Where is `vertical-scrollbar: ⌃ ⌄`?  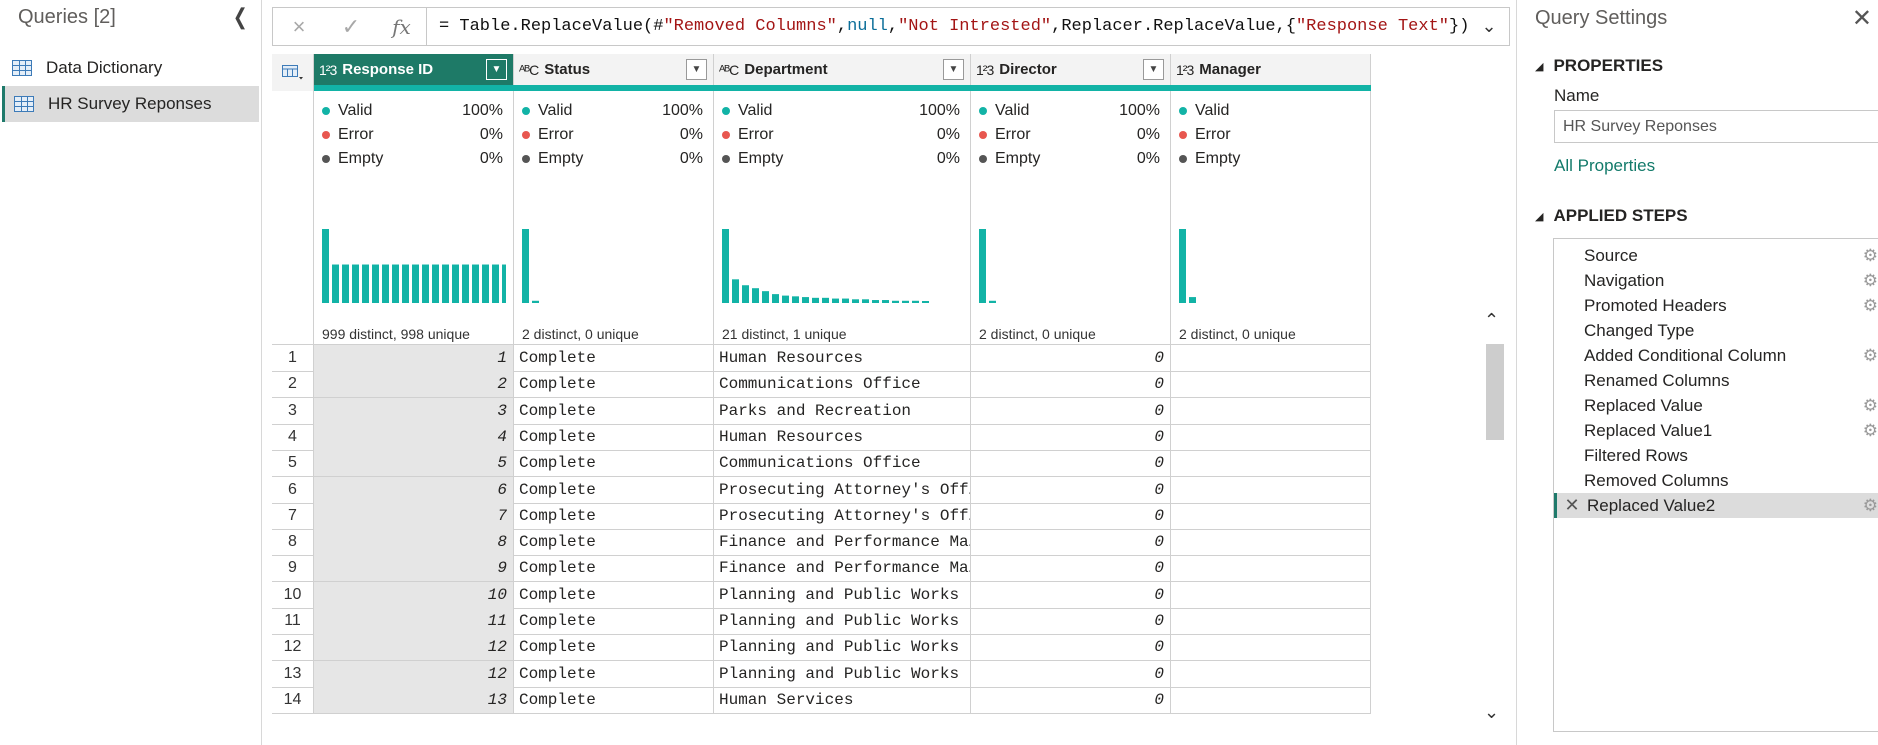
vertical-scrollbar: ⌃ ⌄ is located at coordinates (1494, 517).